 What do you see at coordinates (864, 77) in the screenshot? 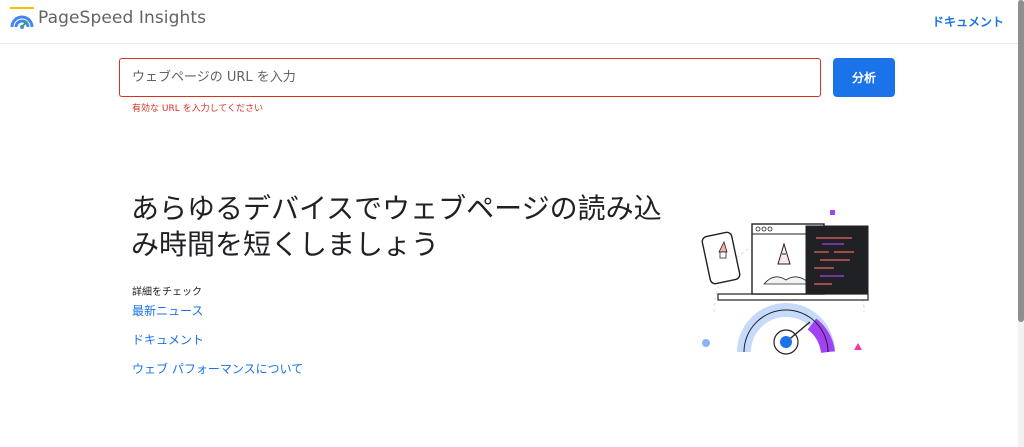
I see `analyze-button: 分析` at bounding box center [864, 77].